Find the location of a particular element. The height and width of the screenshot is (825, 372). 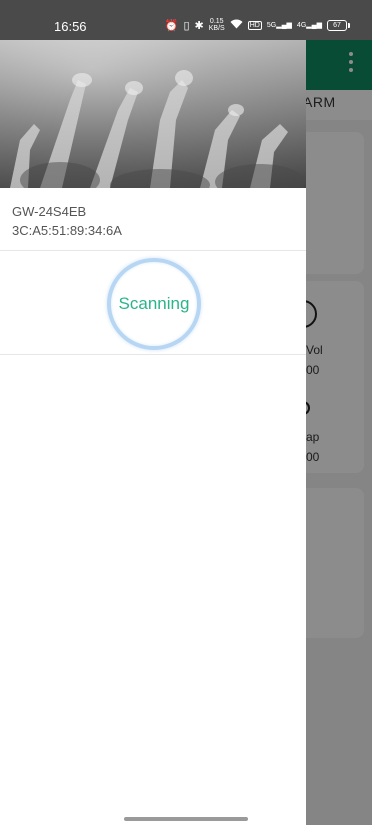

status-icons: ⏰ ▯ ✱ 0.15 KB/S HD 5G▂▄▆ 4G▂▄▆ 67 is located at coordinates (257, 25).